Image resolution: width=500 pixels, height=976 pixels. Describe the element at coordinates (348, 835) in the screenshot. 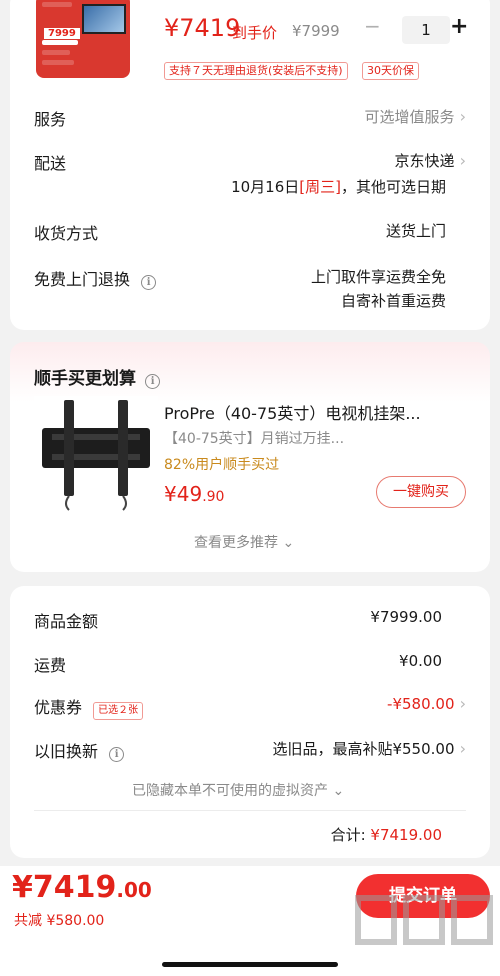

I see `total-label: 合计:` at that location.